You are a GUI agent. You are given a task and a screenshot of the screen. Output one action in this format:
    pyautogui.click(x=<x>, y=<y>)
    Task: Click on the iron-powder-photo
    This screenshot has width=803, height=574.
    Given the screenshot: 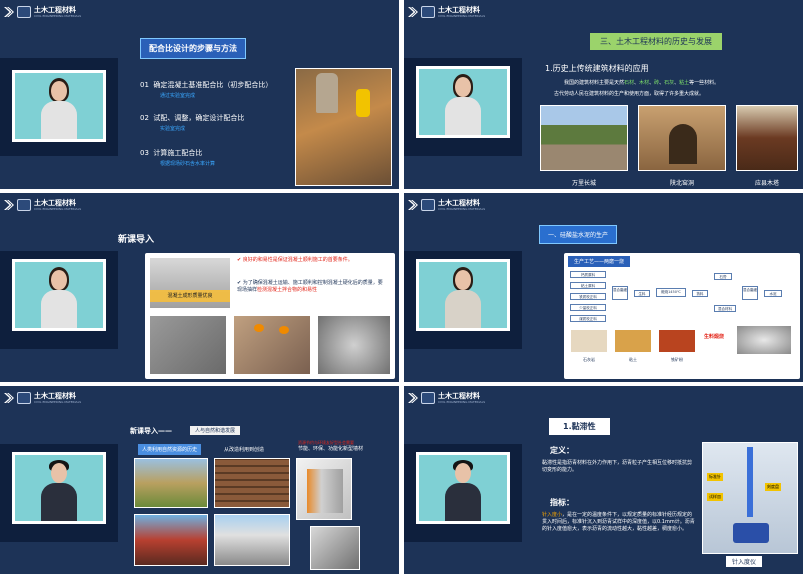 What is the action you would take?
    pyautogui.click(x=677, y=341)
    